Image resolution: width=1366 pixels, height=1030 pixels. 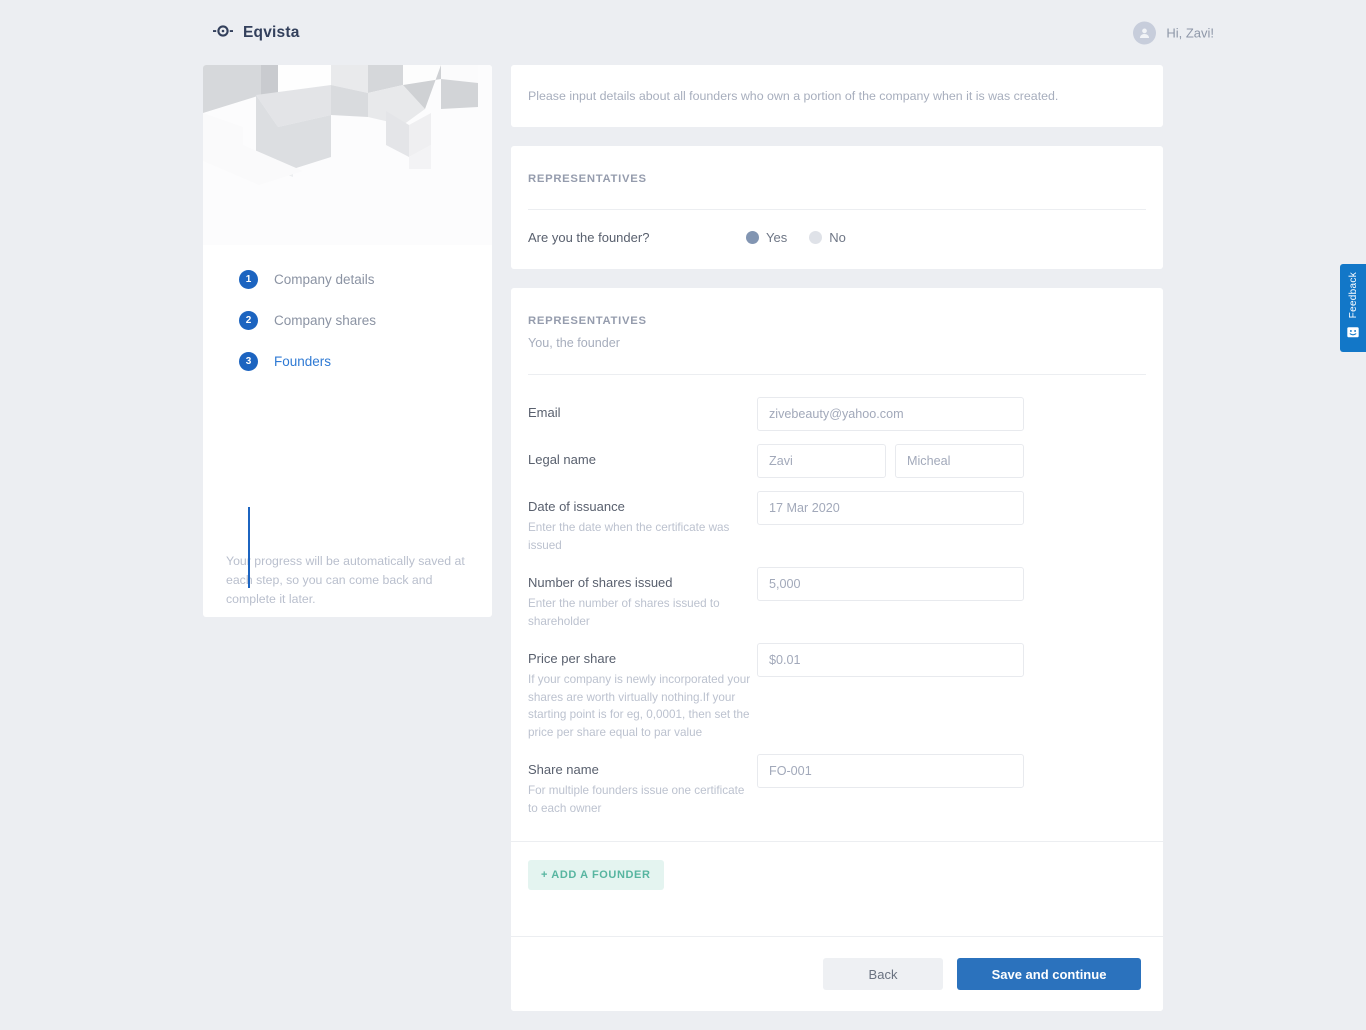 I want to click on field-label-group: Legal name, so click(x=642, y=461).